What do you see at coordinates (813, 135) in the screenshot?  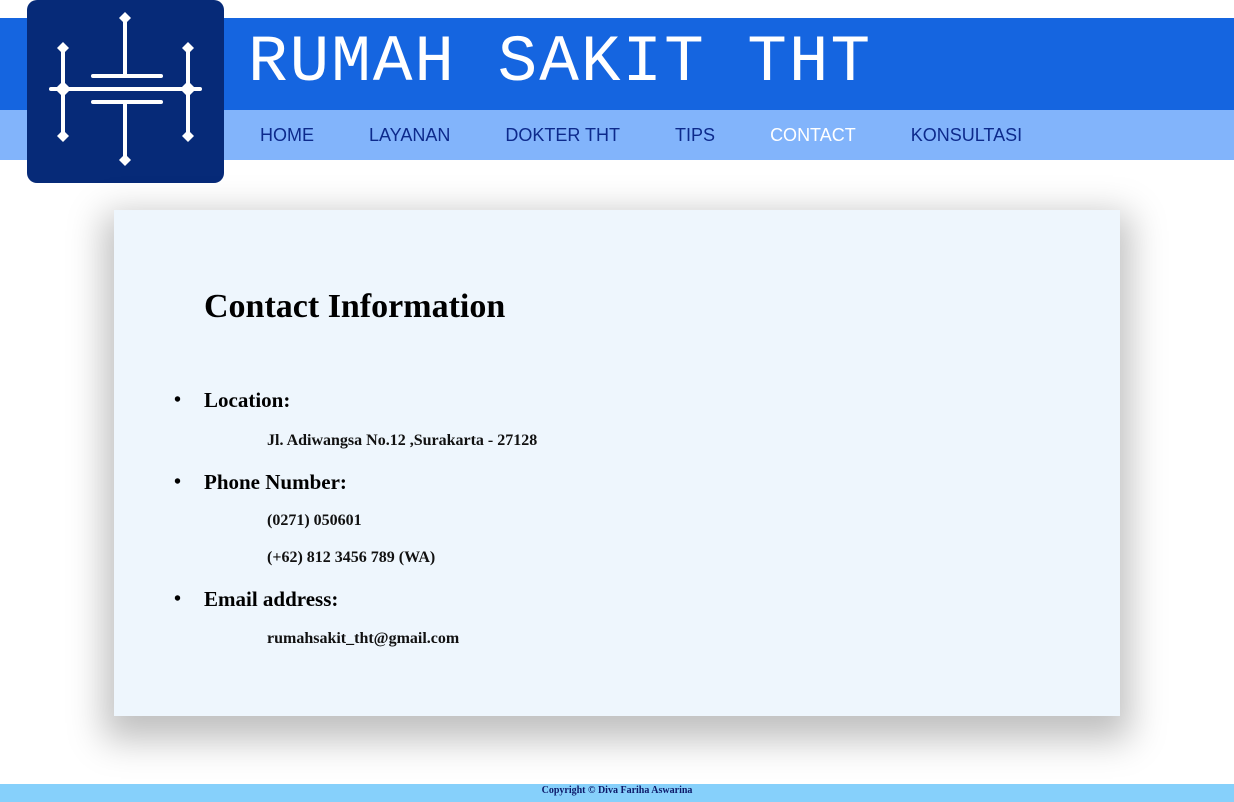 I see `nav-contact: CONTACT` at bounding box center [813, 135].